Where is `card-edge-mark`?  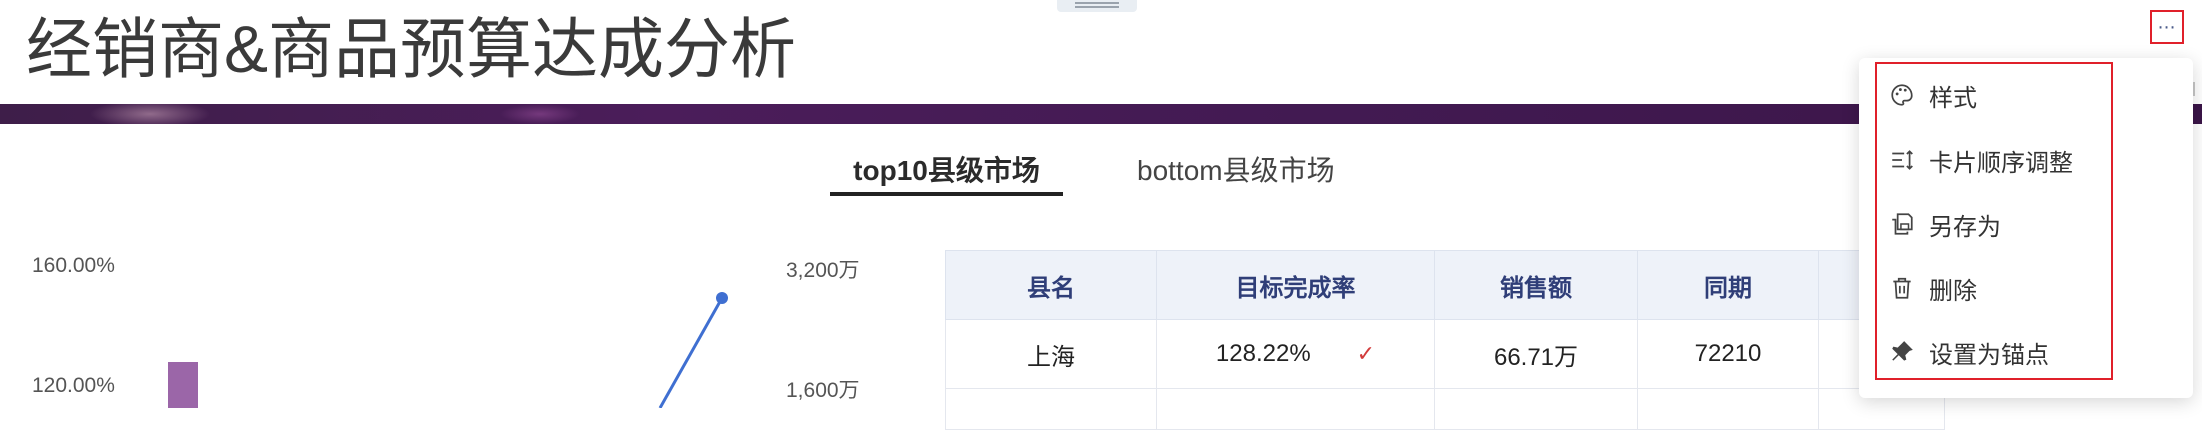
card-edge-mark is located at coordinates (2194, 89).